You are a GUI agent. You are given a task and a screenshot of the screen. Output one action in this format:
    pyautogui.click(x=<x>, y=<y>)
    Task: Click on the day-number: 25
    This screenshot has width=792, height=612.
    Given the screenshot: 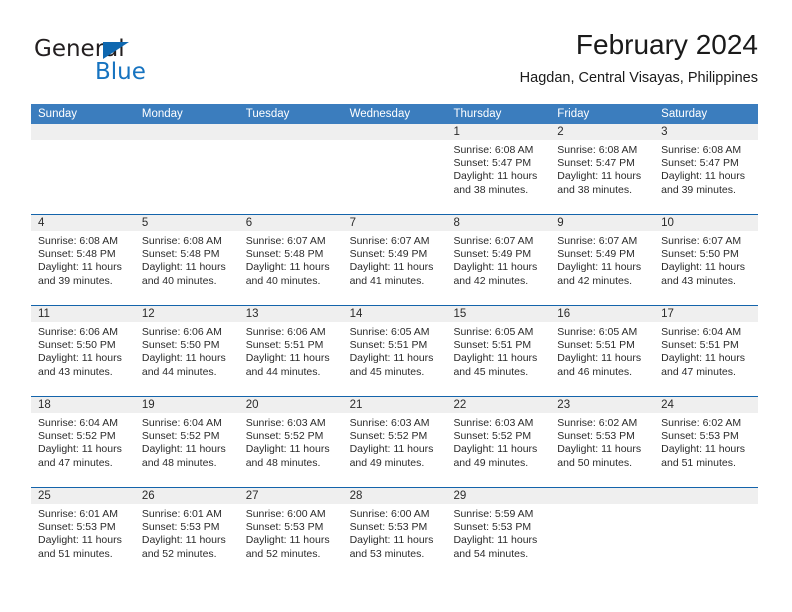 What is the action you would take?
    pyautogui.click(x=83, y=496)
    